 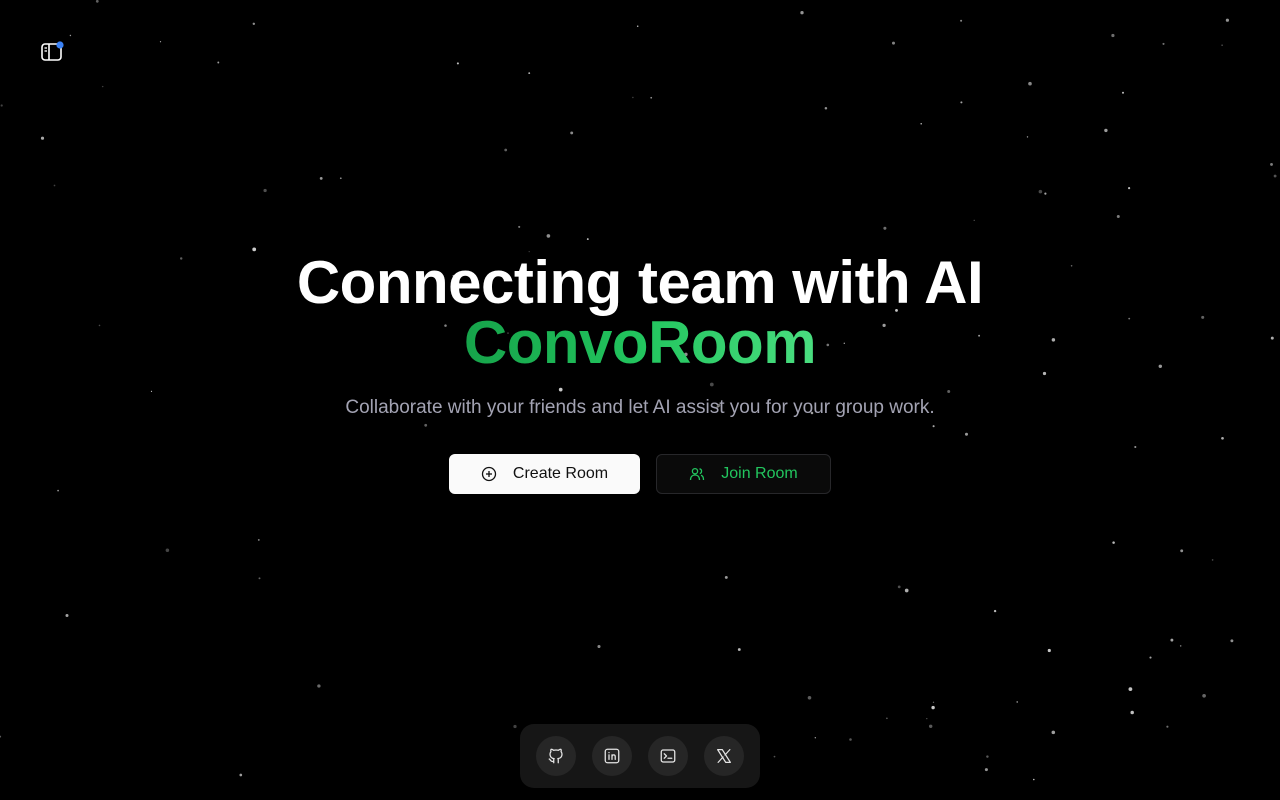 I want to click on create-room-button: Create Room, so click(x=544, y=474).